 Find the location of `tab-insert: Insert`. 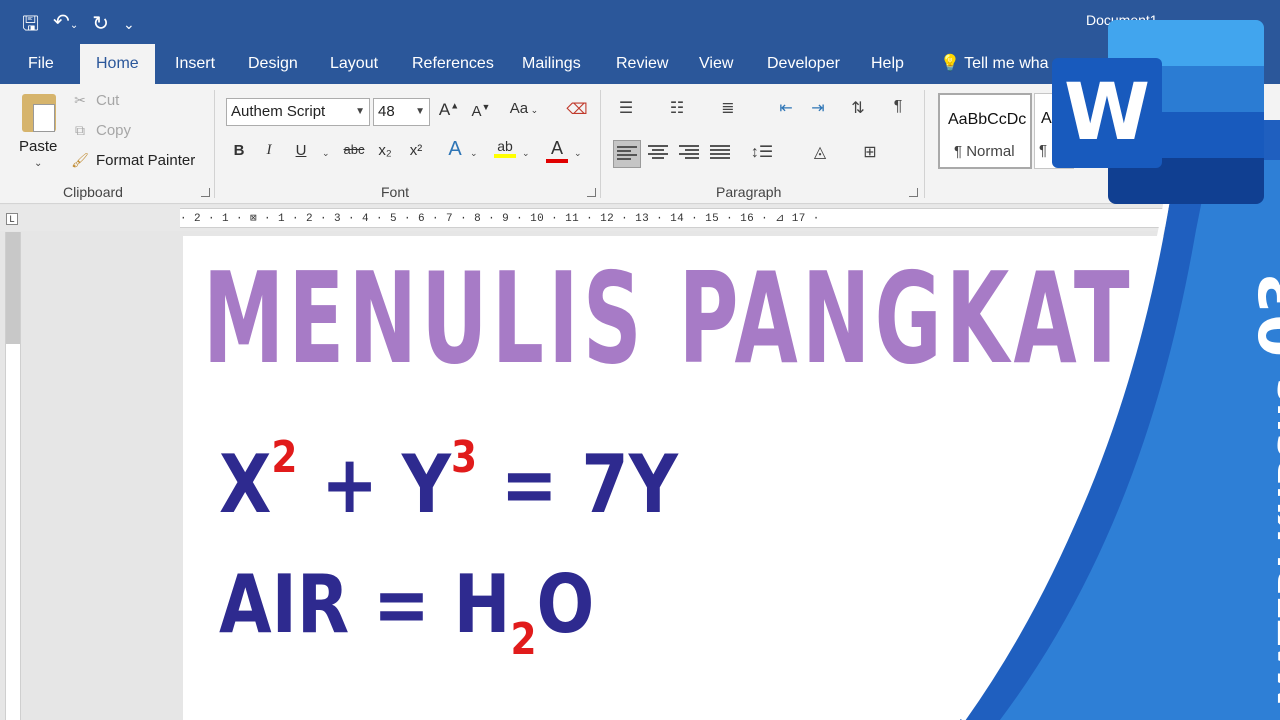

tab-insert: Insert is located at coordinates (195, 64).